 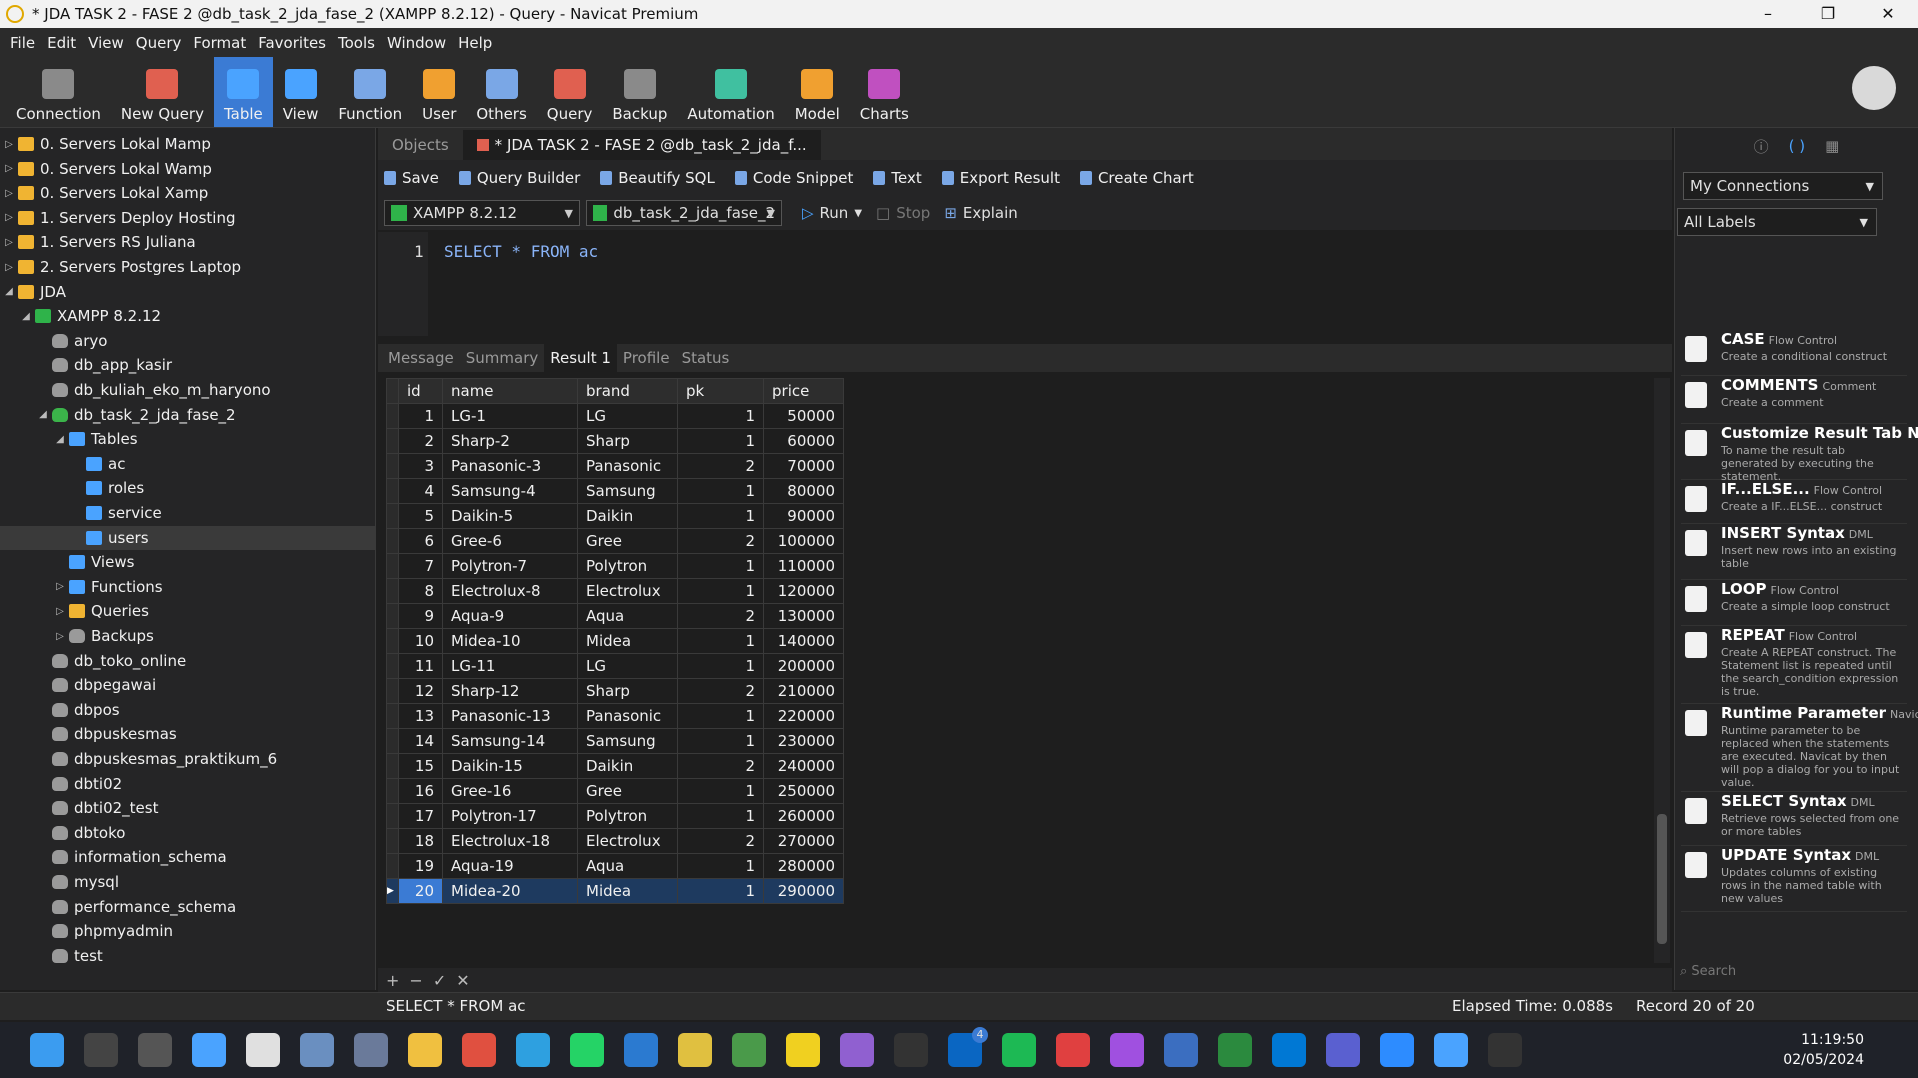 What do you see at coordinates (420, 145) in the screenshot?
I see `tab-objects: Objects` at bounding box center [420, 145].